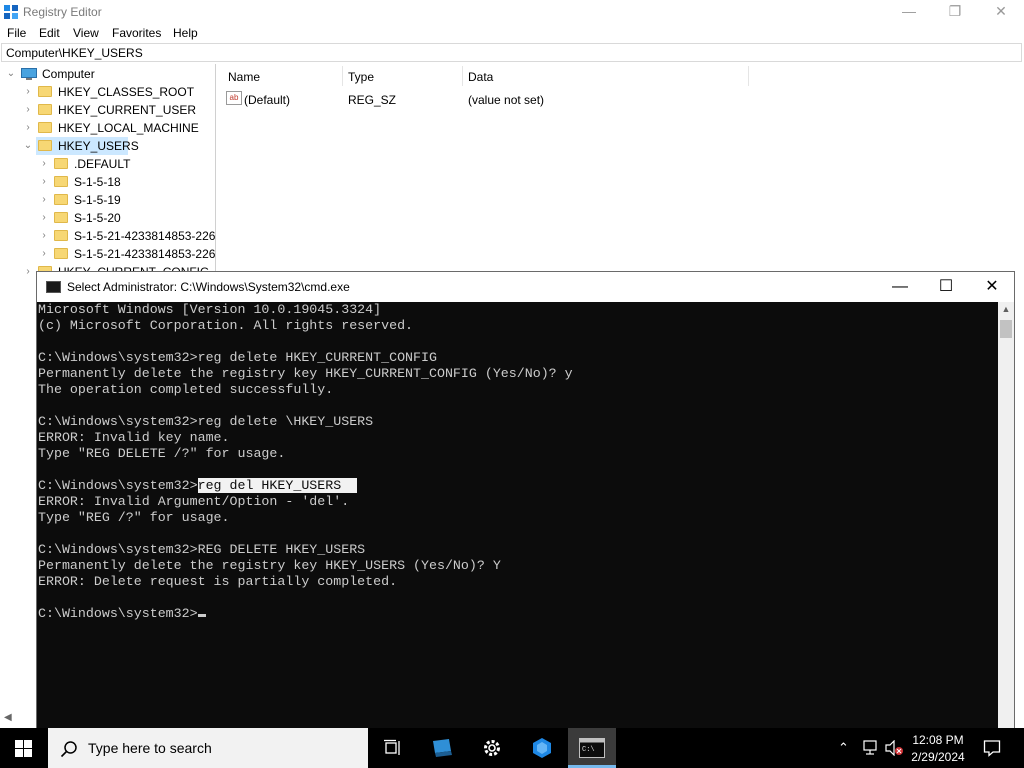 The height and width of the screenshot is (768, 1024). Describe the element at coordinates (244, 77) in the screenshot. I see `column-header-name: Name` at that location.